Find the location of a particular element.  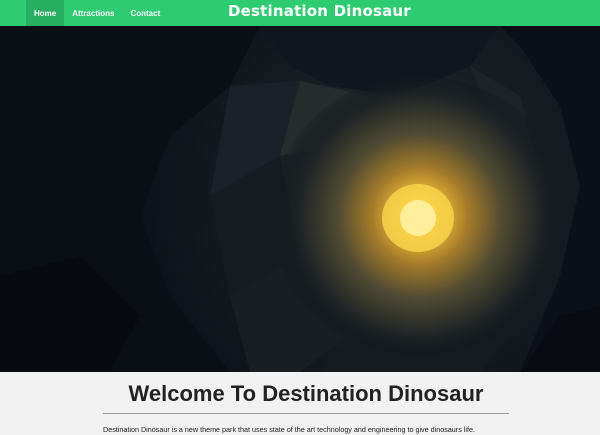

nav-links: Home Attractions Contact is located at coordinates (97, 13).